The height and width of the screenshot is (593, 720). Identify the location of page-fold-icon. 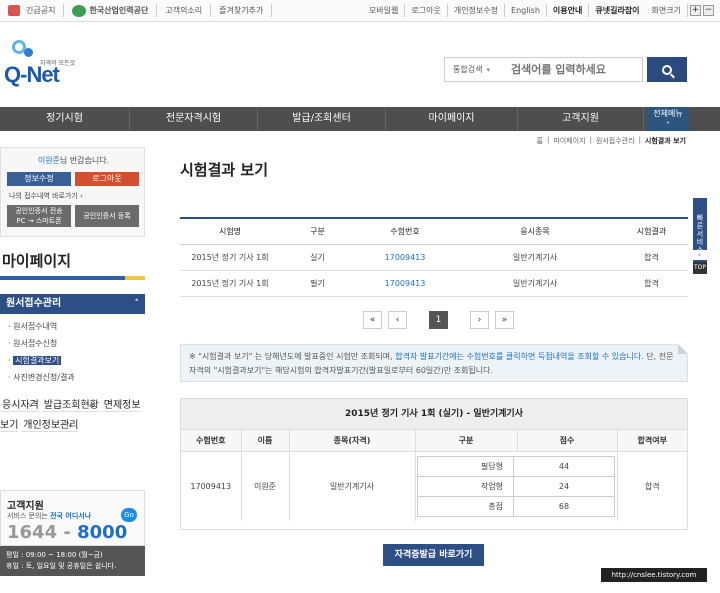
(683, 349).